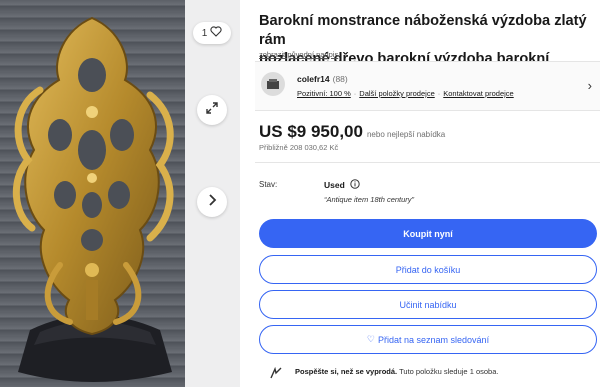 Image resolution: width=600 pixels, height=387 pixels. Describe the element at coordinates (340, 79) in the screenshot. I see `seller-feedback-count: (88)` at that location.